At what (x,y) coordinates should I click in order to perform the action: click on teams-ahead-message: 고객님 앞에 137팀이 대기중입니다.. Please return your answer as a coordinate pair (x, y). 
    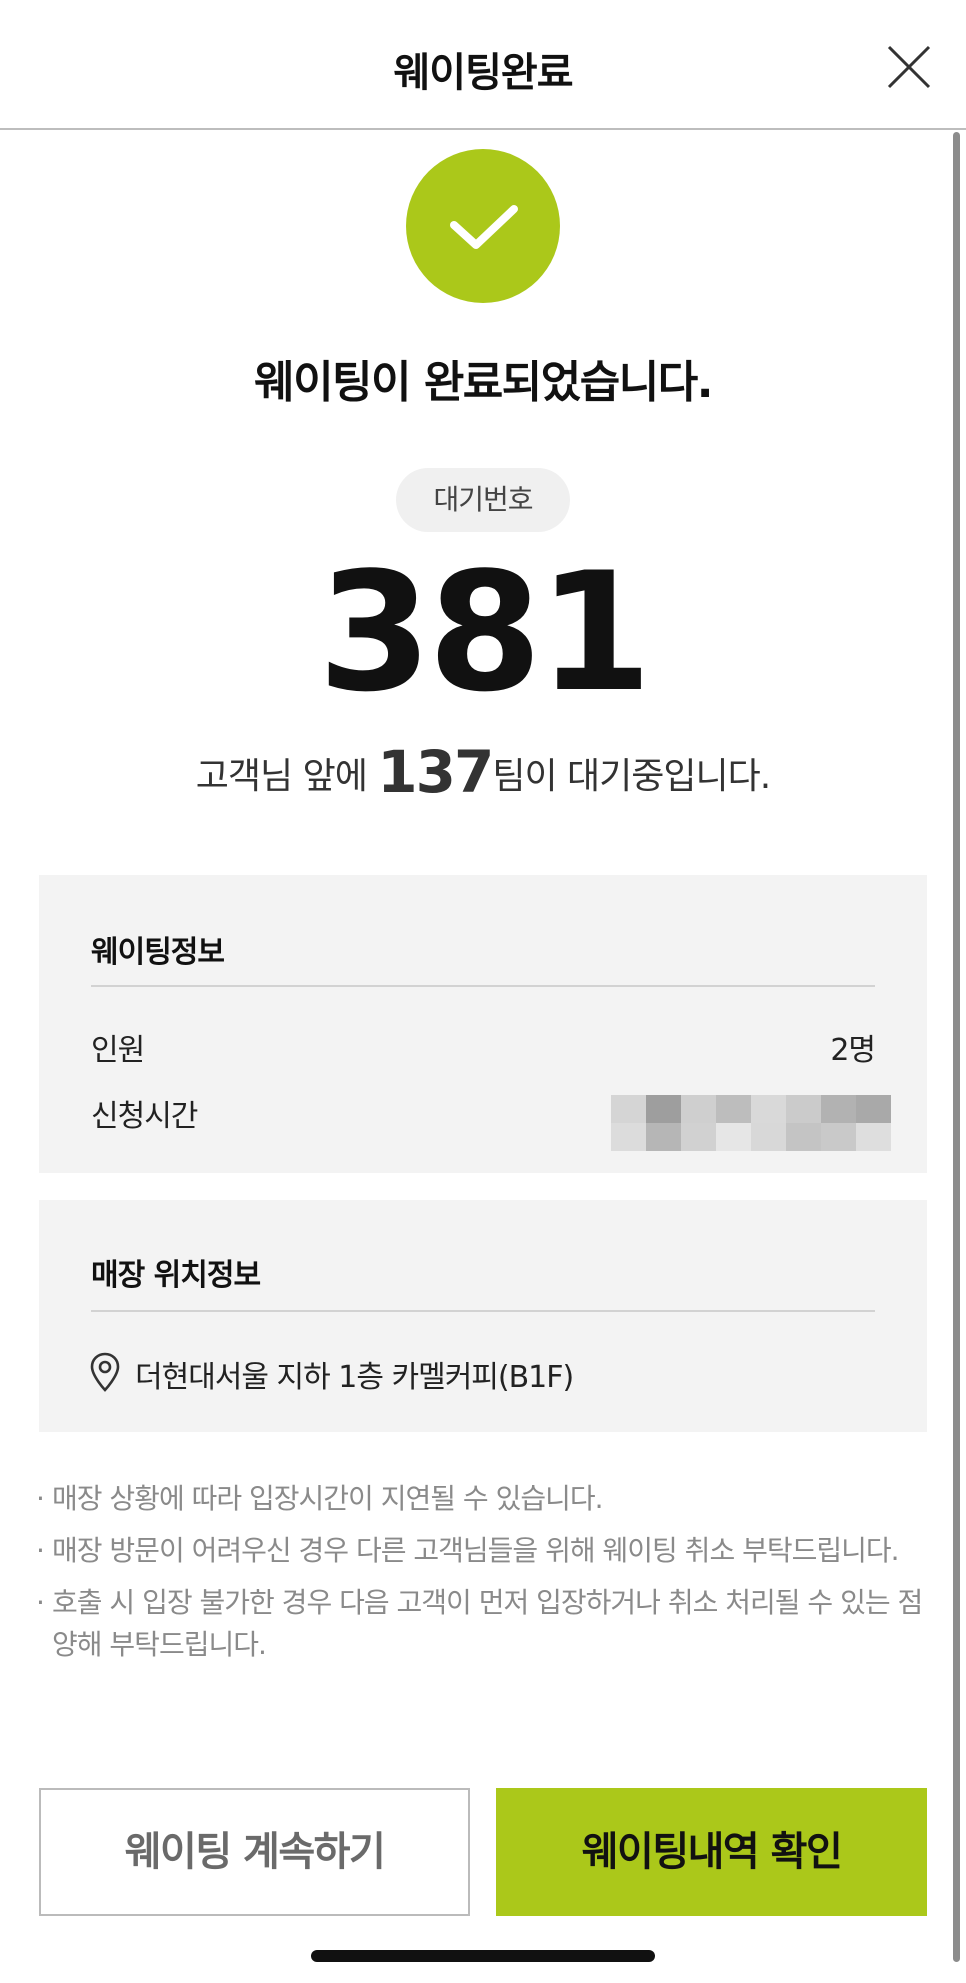
    Looking at the image, I should click on (483, 772).